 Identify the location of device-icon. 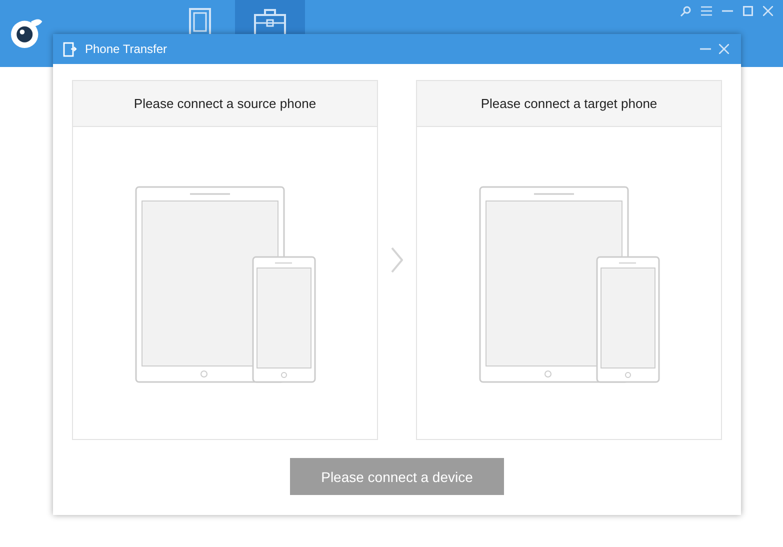
(200, 22).